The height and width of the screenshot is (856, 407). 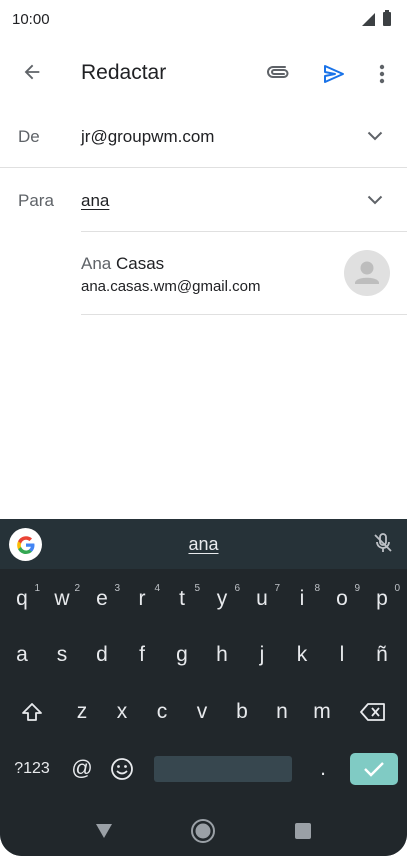 I want to click on key-i: i8, so click(x=302, y=599).